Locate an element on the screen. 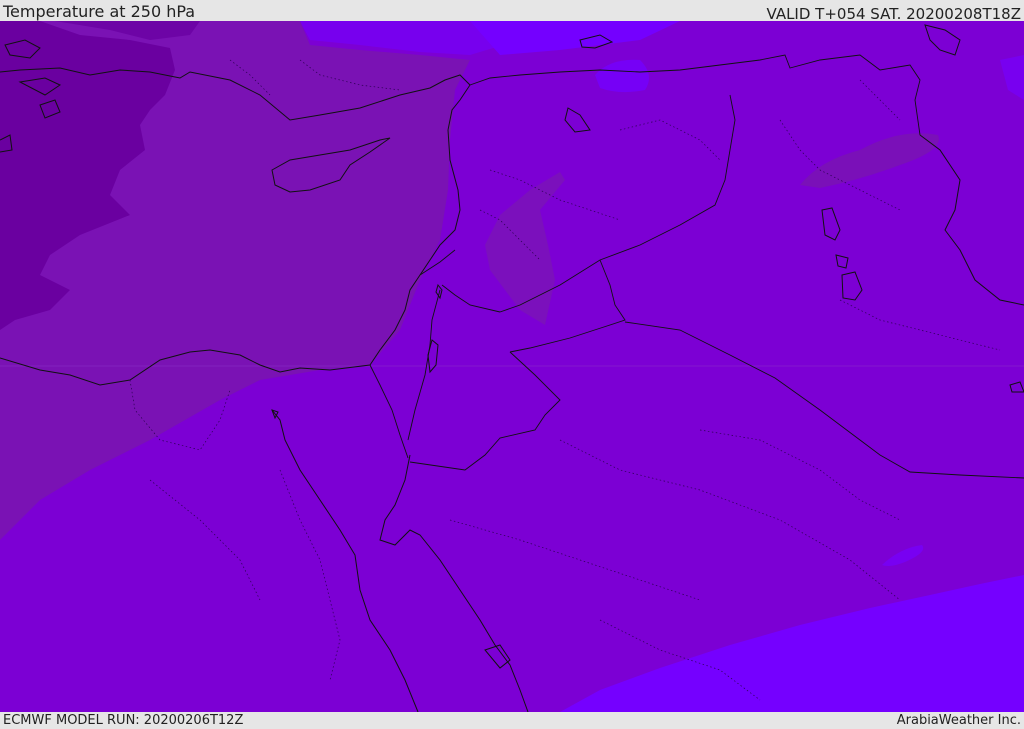 Image resolution: width=1024 pixels, height=729 pixels. model-run: ECMWF MODEL RUN: 20200206T12Z is located at coordinates (123, 720).